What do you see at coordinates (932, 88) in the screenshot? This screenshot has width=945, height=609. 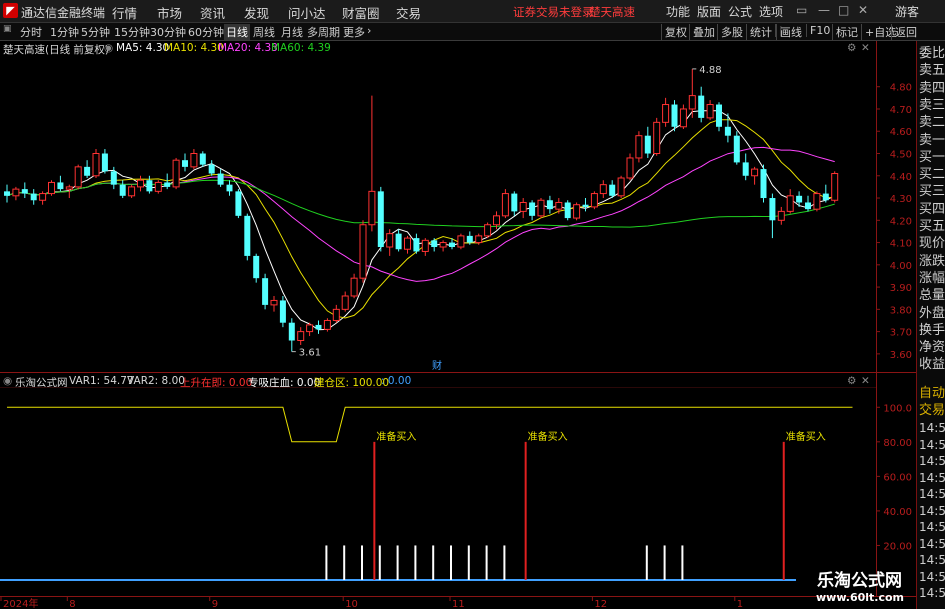 I see `side-item-2: 卖四` at bounding box center [932, 88].